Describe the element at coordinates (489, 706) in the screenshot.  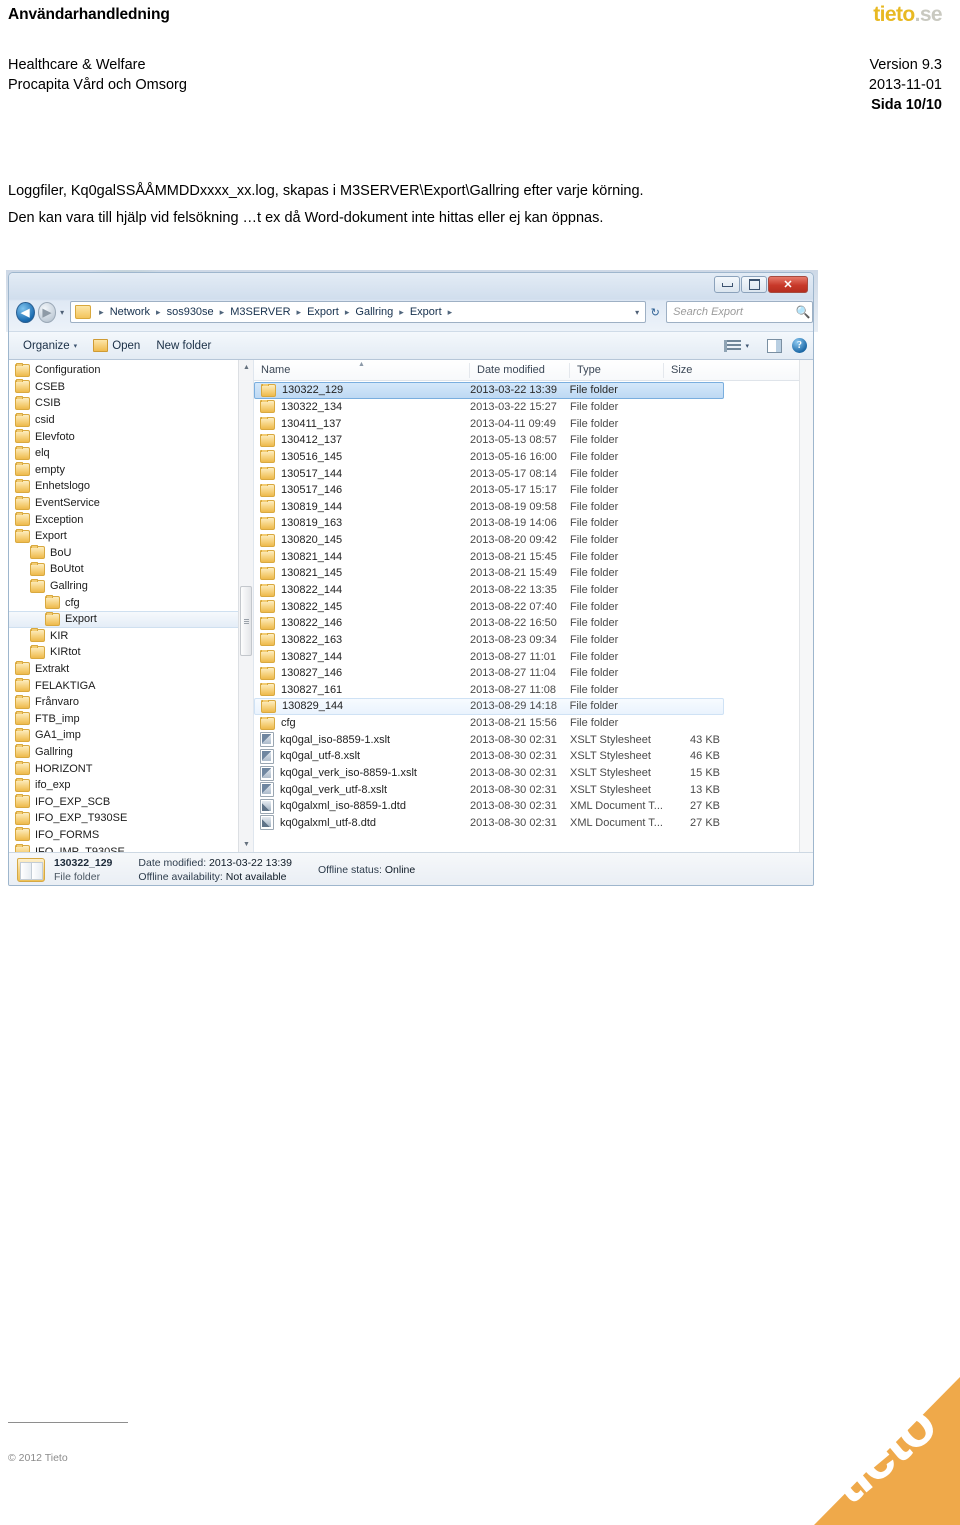
I see `table-row: 130829_144 2013-08-29 14:18 File folder` at that location.